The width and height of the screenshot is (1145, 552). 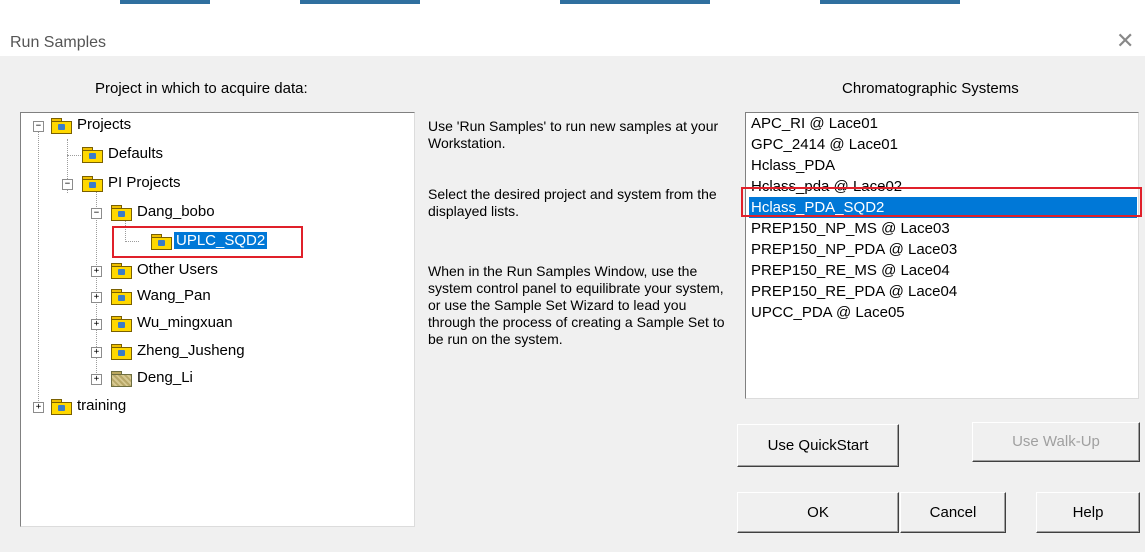 I want to click on background-strip, so click(x=572, y=5).